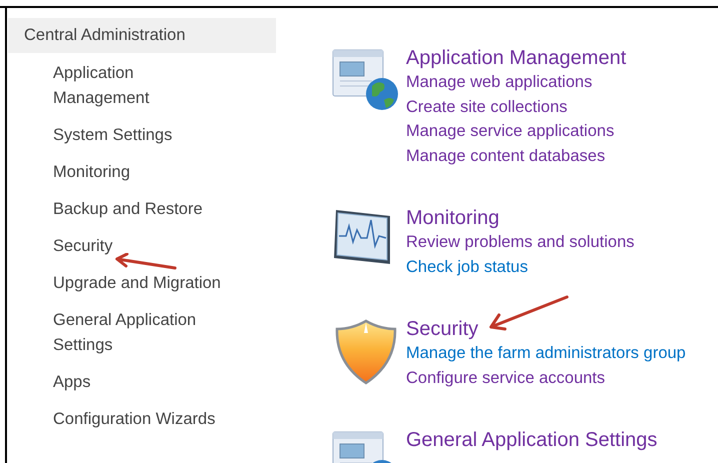 This screenshot has height=463, width=718. What do you see at coordinates (499, 82) in the screenshot?
I see `section-link: Manage web applications` at bounding box center [499, 82].